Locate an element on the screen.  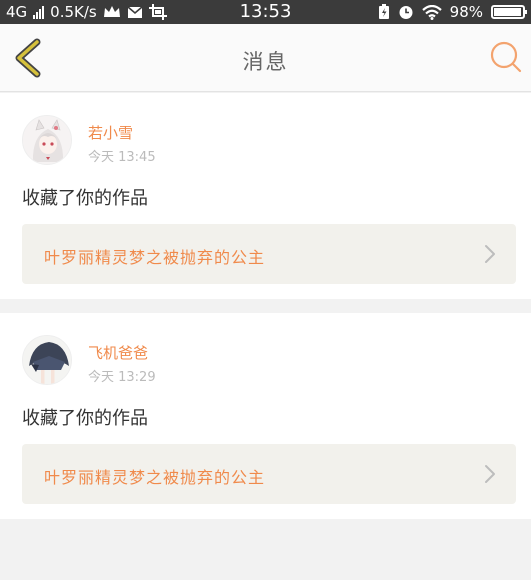
message-time: 今天 13:45 is located at coordinates (122, 157).